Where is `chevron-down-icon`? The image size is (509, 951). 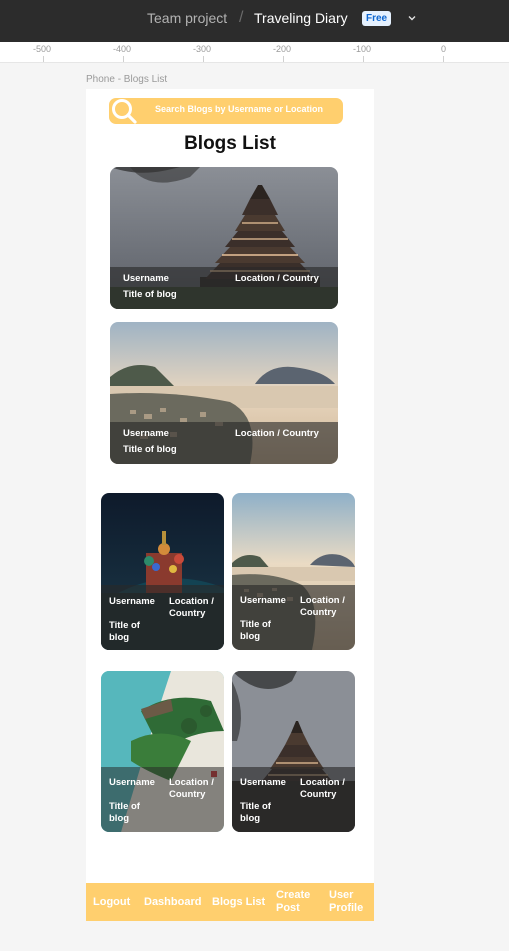
chevron-down-icon is located at coordinates (412, 18).